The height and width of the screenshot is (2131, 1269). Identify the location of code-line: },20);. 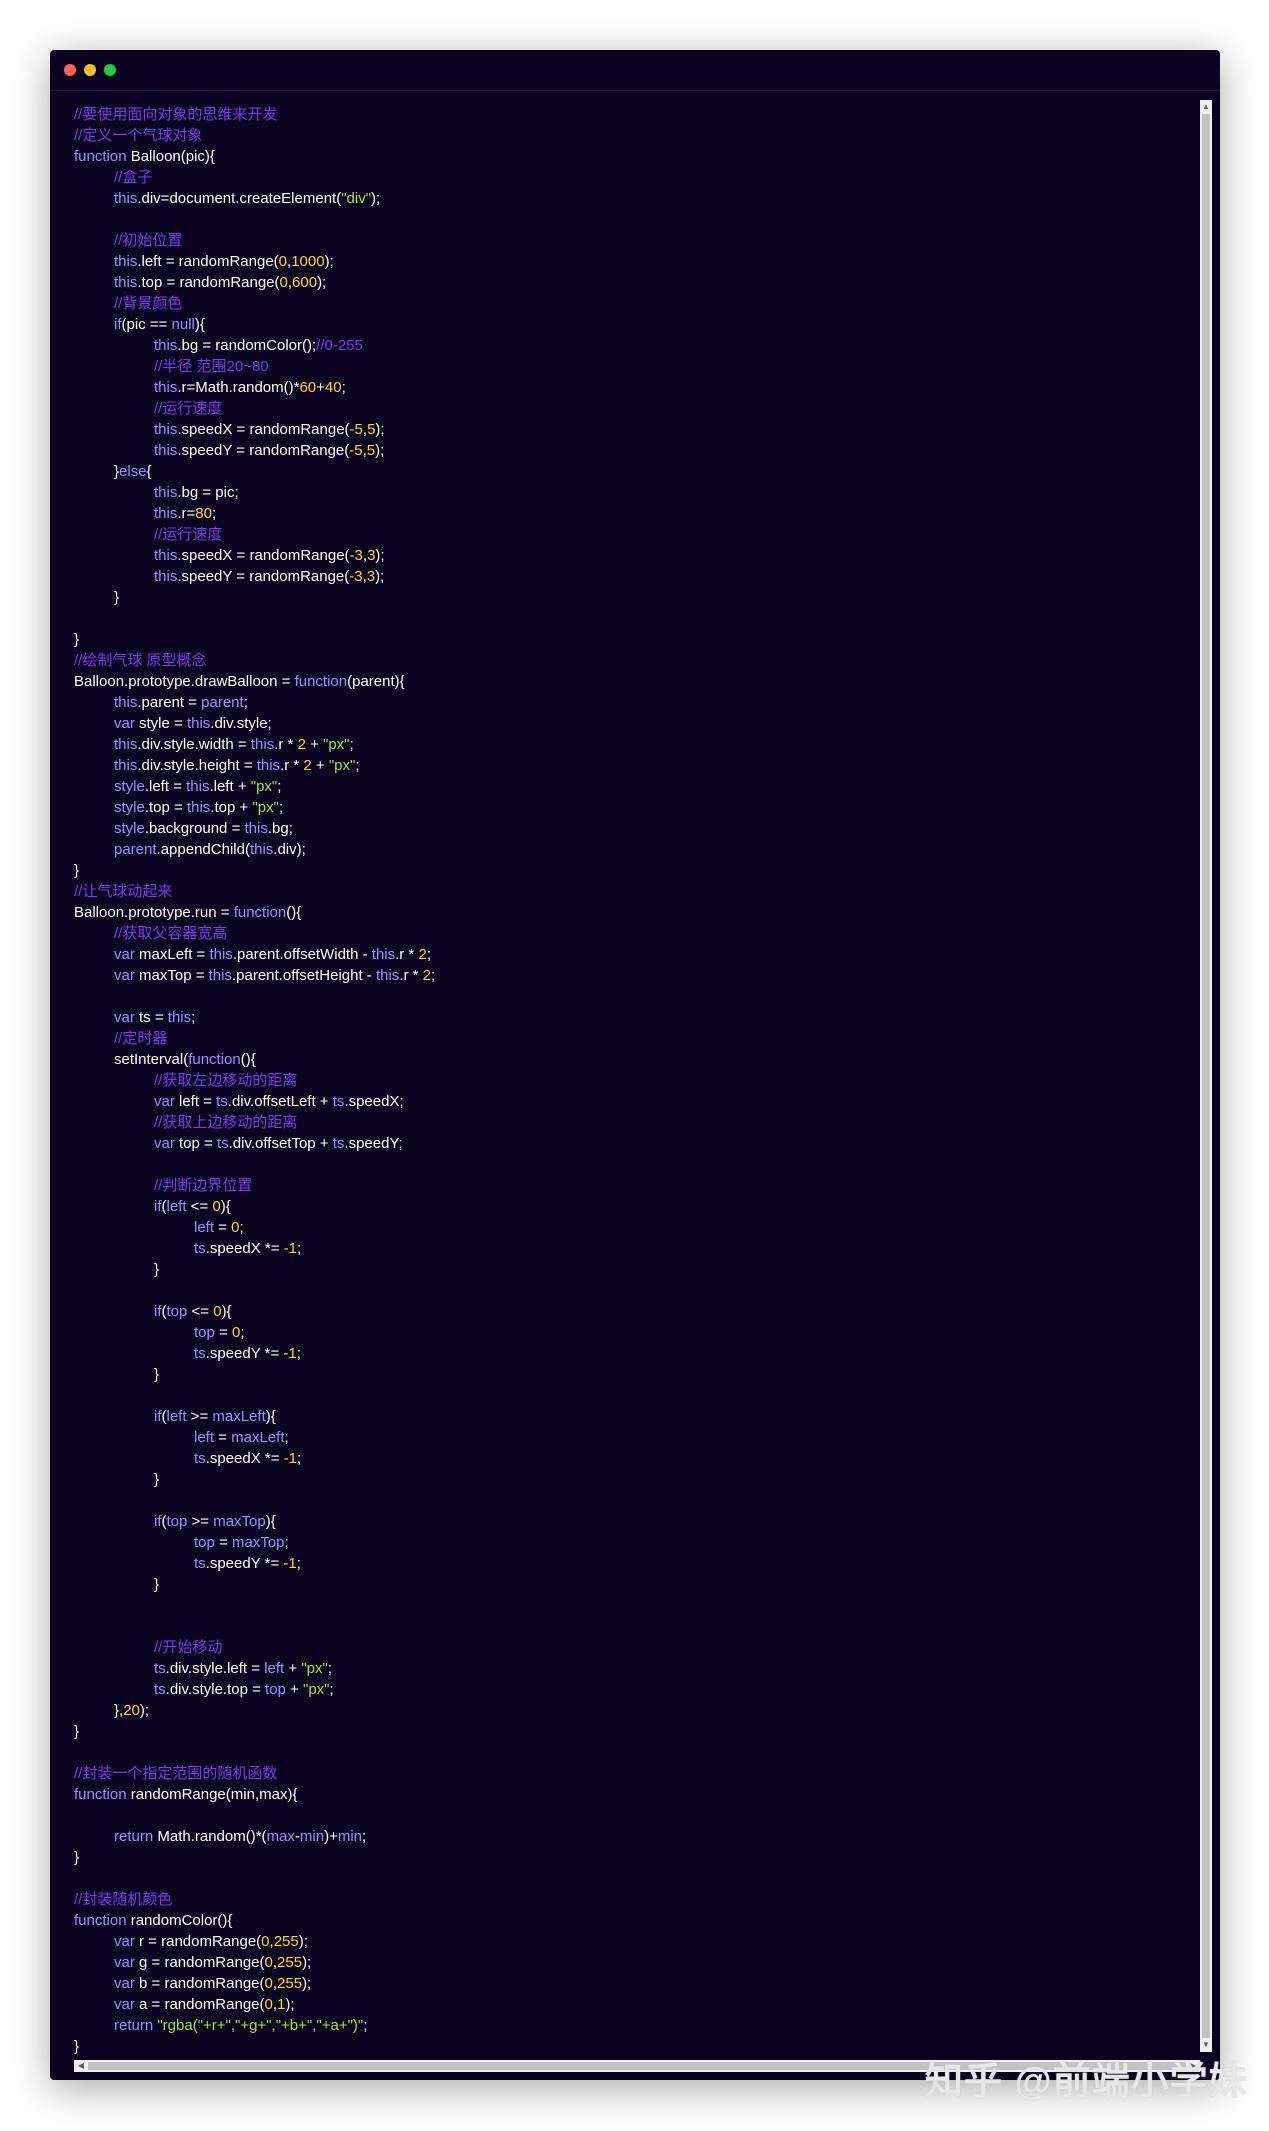
(632, 1710).